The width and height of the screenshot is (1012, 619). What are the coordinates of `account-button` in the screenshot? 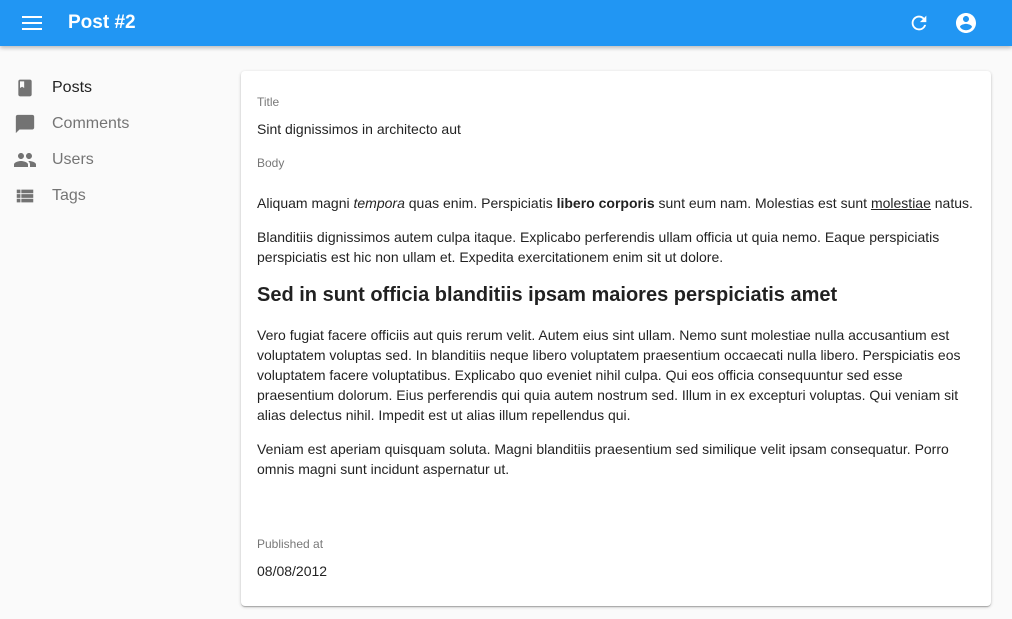 It's located at (966, 23).